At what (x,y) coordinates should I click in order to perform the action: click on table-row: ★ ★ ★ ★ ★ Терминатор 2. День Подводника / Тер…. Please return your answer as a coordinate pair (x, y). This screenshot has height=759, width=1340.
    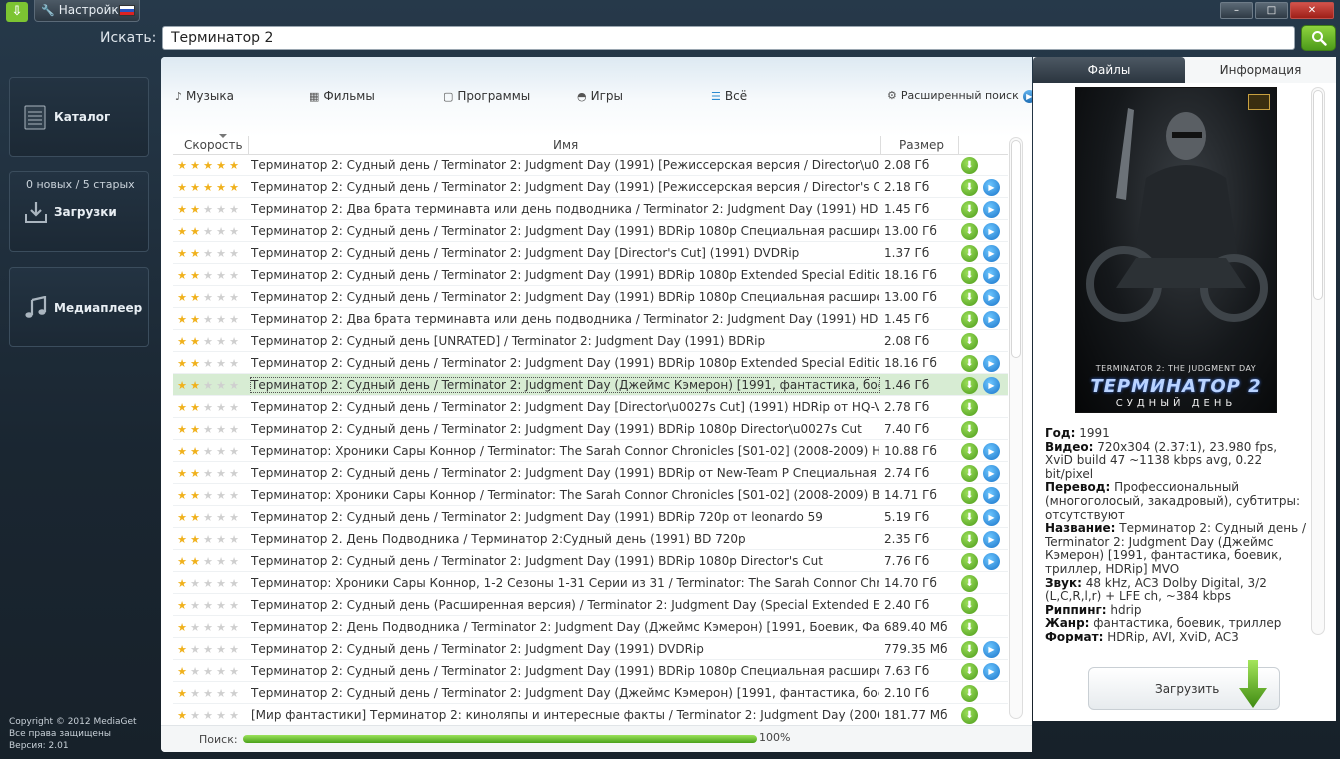
    Looking at the image, I should click on (590, 539).